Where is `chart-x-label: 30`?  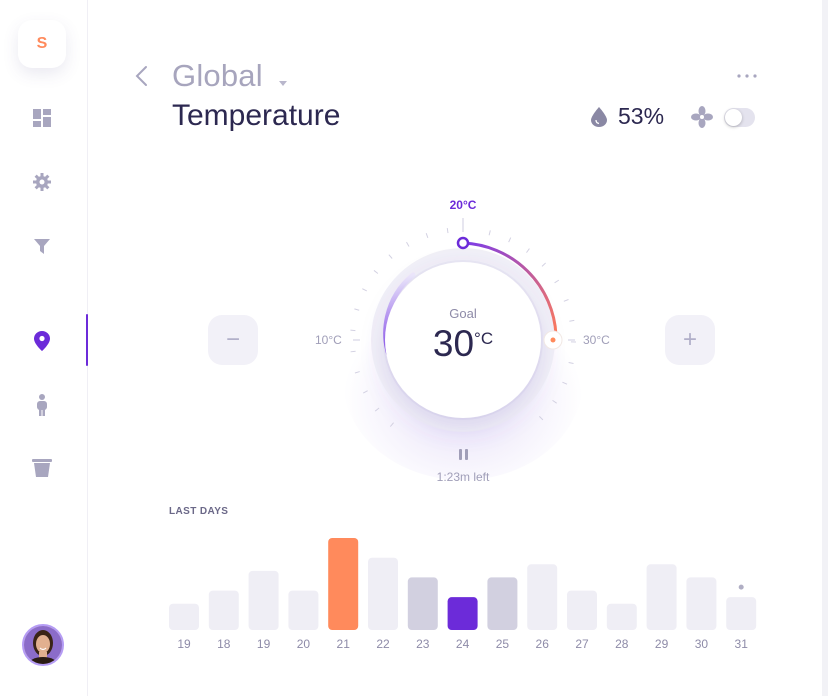
chart-x-label: 30 is located at coordinates (702, 644).